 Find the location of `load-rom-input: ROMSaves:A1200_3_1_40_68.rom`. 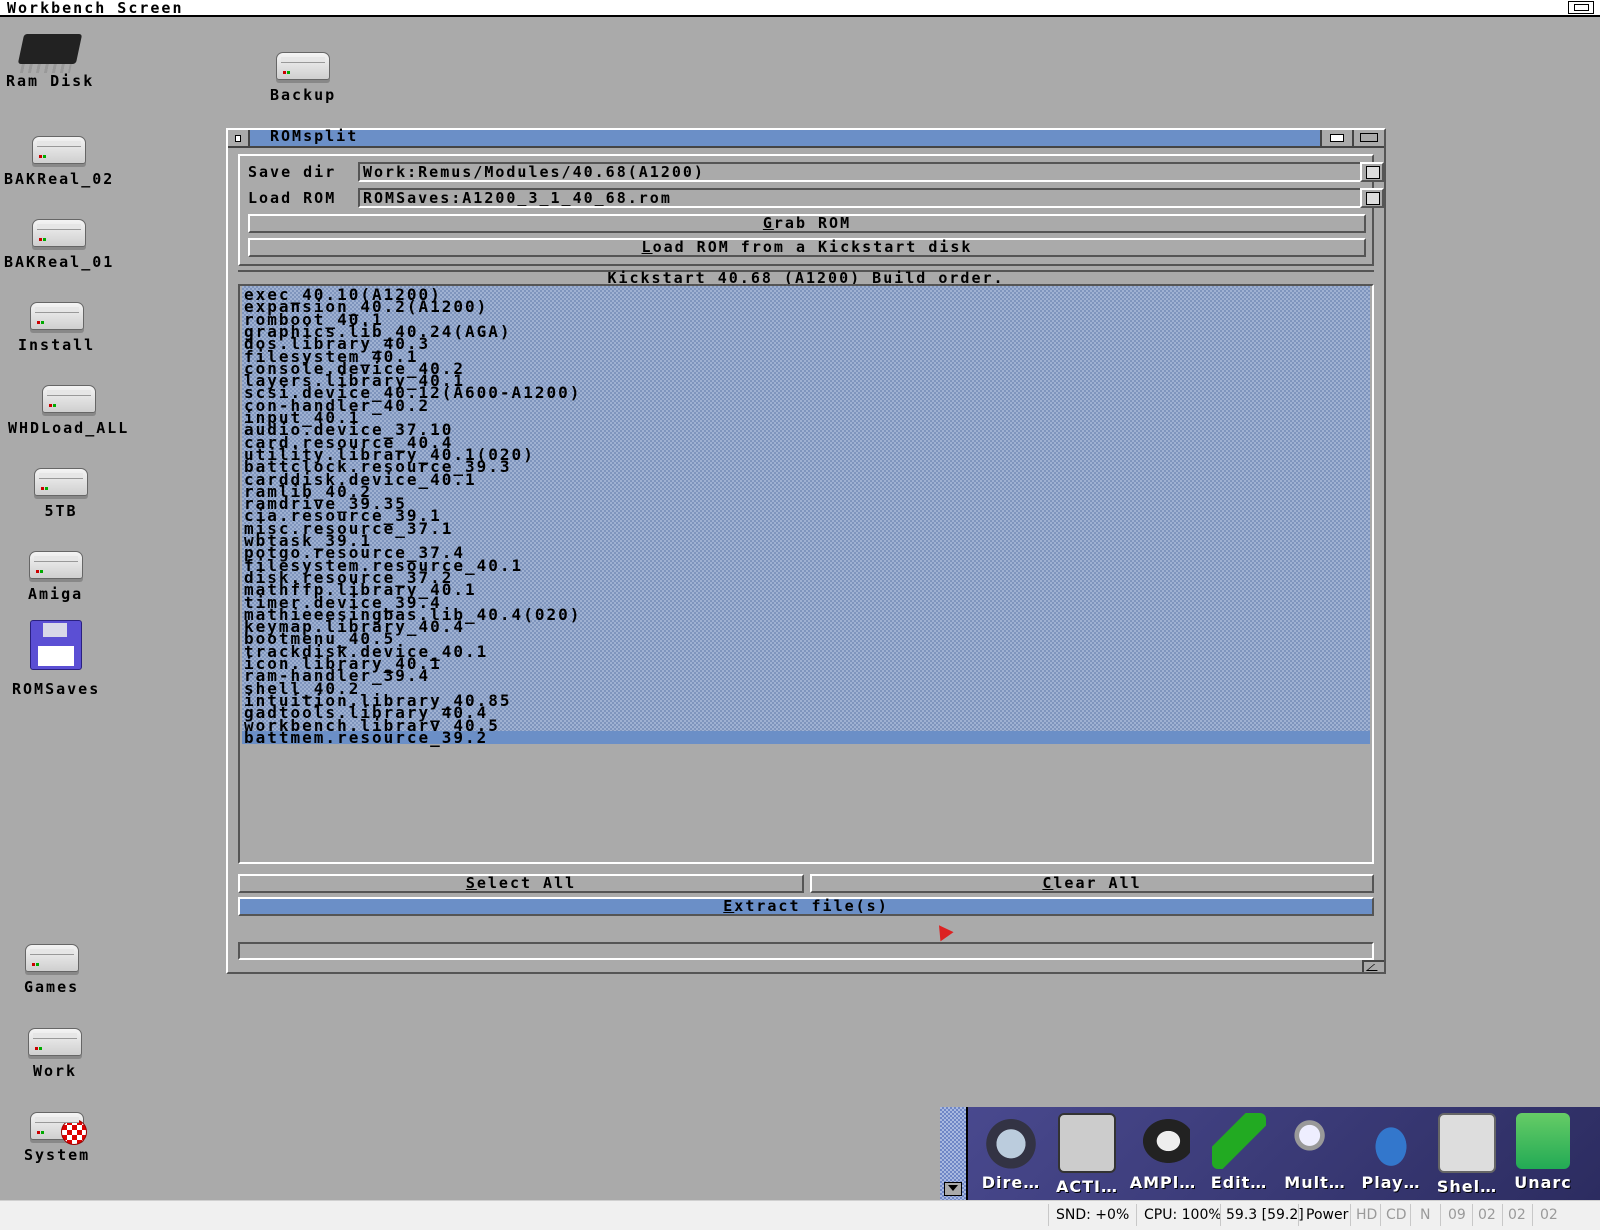

load-rom-input: ROMSaves:A1200_3_1_40_68.rom is located at coordinates (861, 198).